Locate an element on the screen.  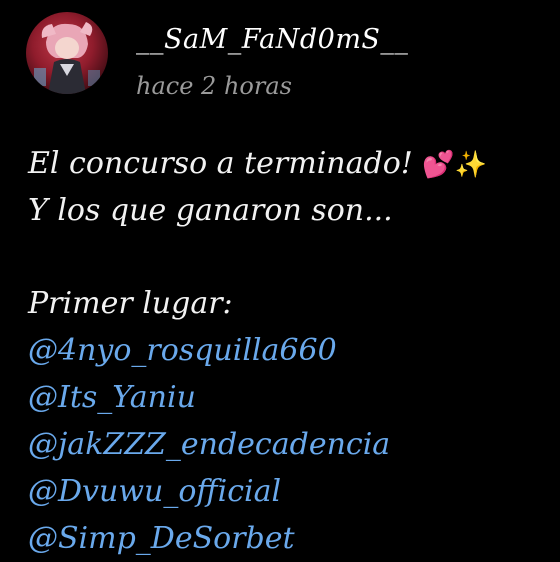
post-header: __SaM_FaNd0mS__ hace 2 horas is located at coordinates (286, 57).